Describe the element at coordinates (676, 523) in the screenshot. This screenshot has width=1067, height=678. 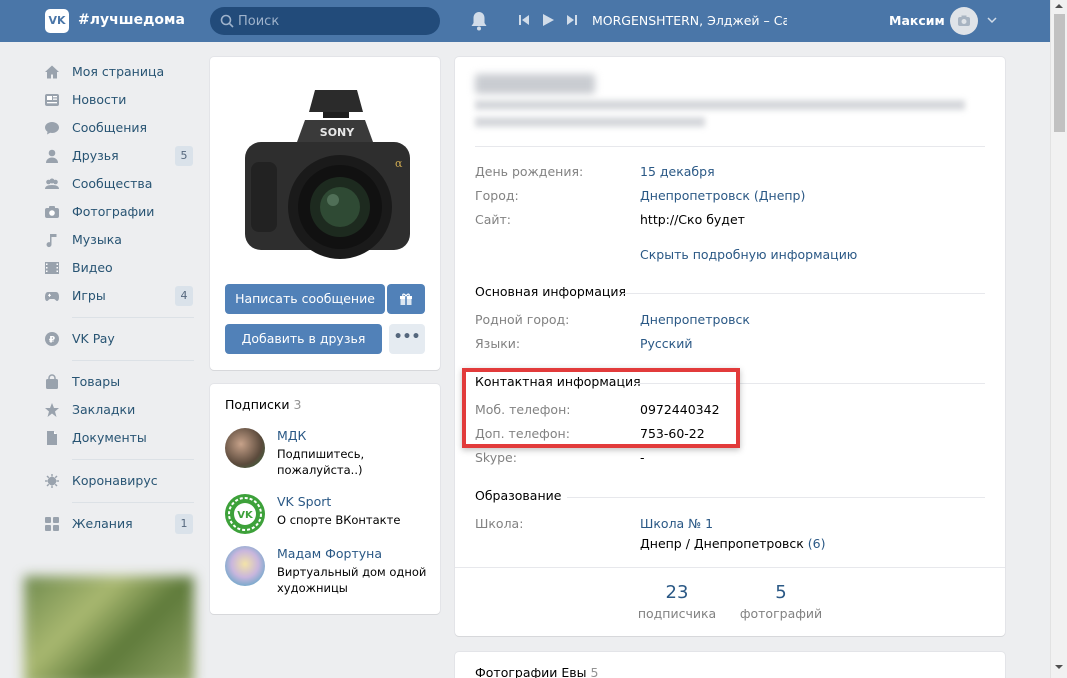
I see `school-value: Школа № 1` at that location.